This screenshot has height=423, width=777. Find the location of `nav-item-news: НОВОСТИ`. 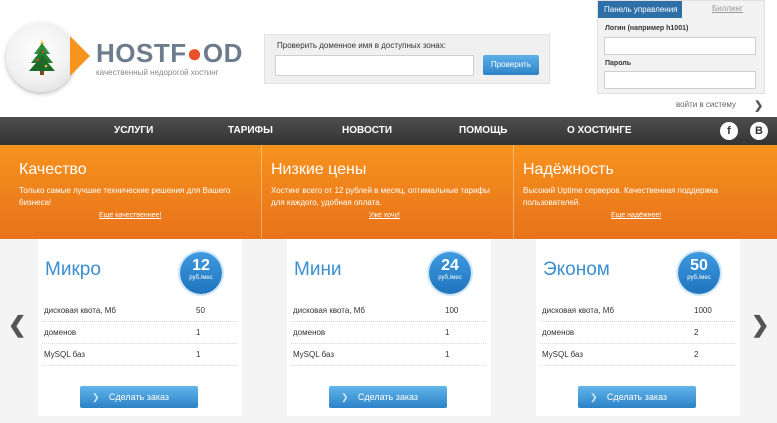

nav-item-news: НОВОСТИ is located at coordinates (367, 131).